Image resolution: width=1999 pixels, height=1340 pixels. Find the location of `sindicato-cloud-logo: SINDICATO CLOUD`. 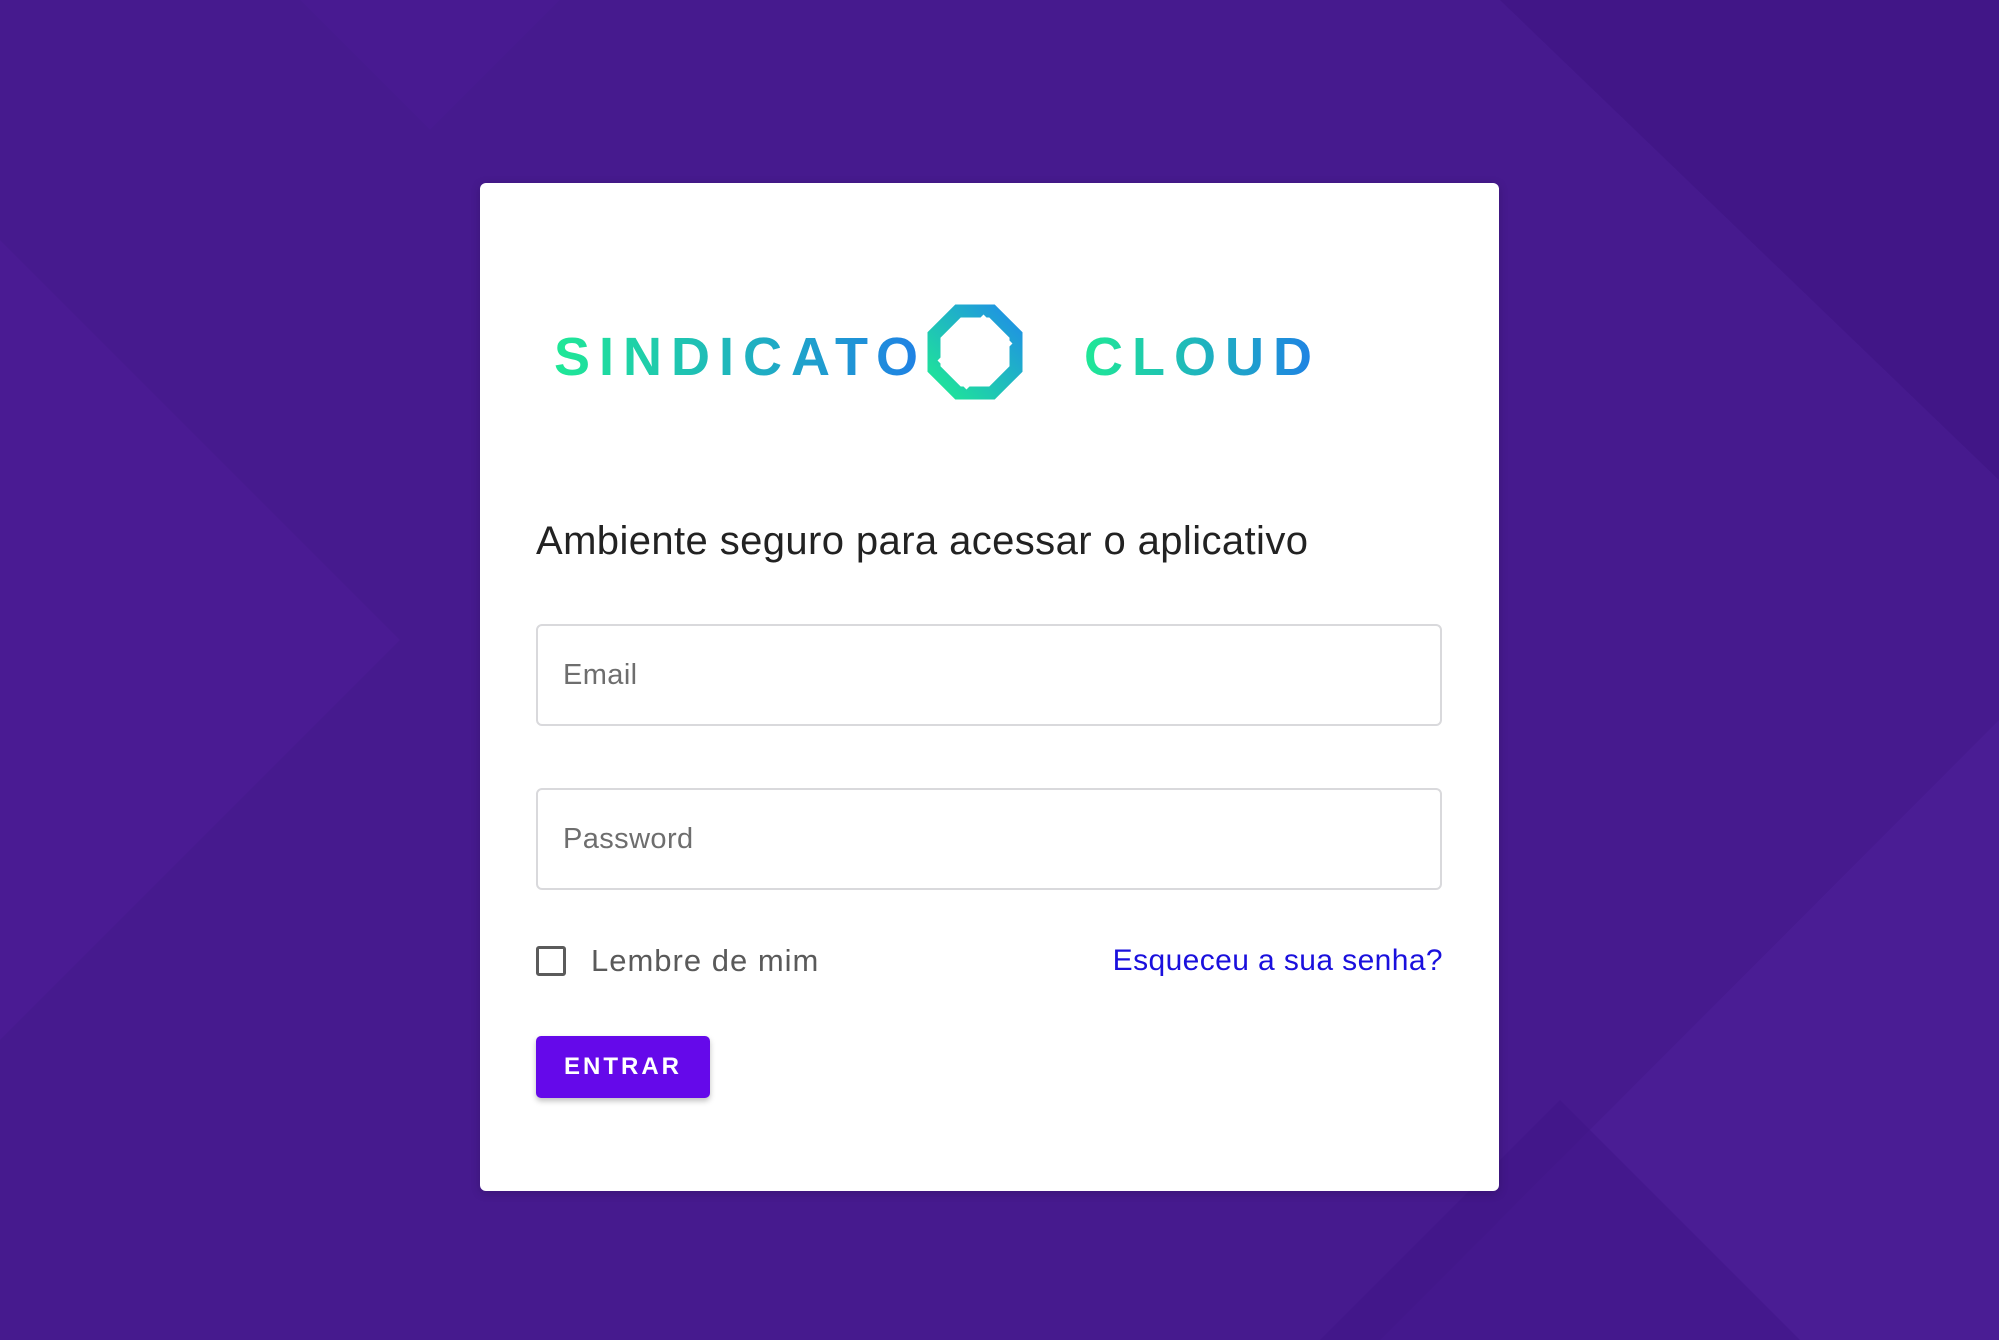

sindicato-cloud-logo: SINDICATO CLOUD is located at coordinates (954, 353).